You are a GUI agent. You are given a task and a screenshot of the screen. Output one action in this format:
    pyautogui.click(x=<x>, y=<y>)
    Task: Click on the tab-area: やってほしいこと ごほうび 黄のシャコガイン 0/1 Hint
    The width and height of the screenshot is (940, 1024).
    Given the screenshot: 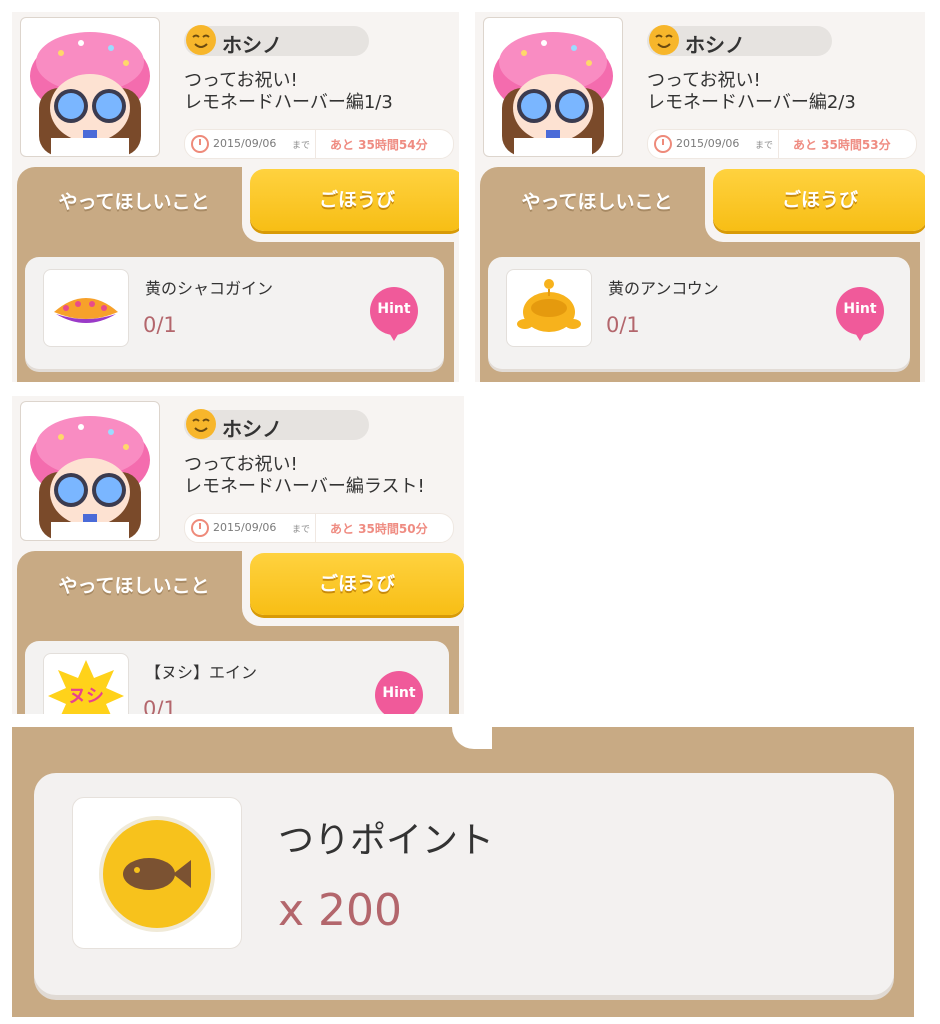 What is the action you would take?
    pyautogui.click(x=238, y=274)
    